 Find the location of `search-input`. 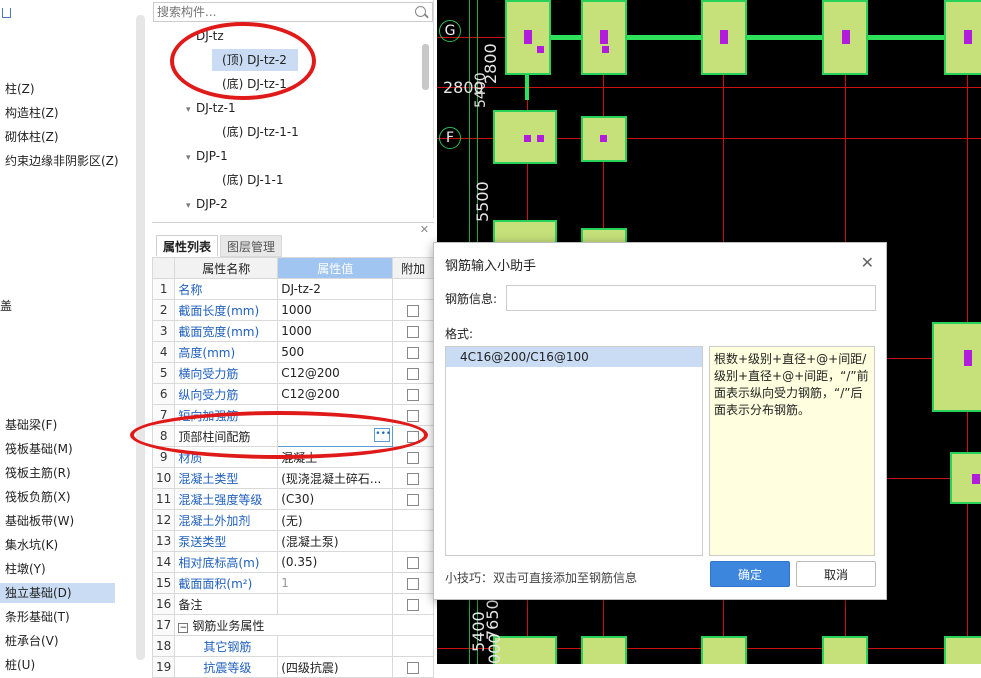

search-input is located at coordinates (279, 12).